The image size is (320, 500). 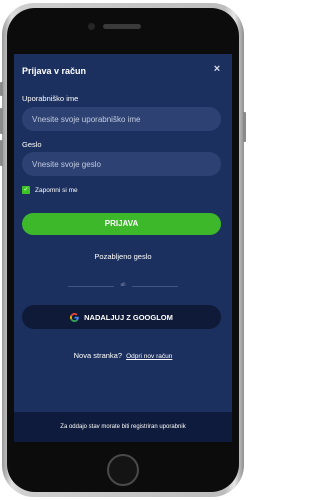 What do you see at coordinates (1, 153) in the screenshot?
I see `phone-volume-down-button` at bounding box center [1, 153].